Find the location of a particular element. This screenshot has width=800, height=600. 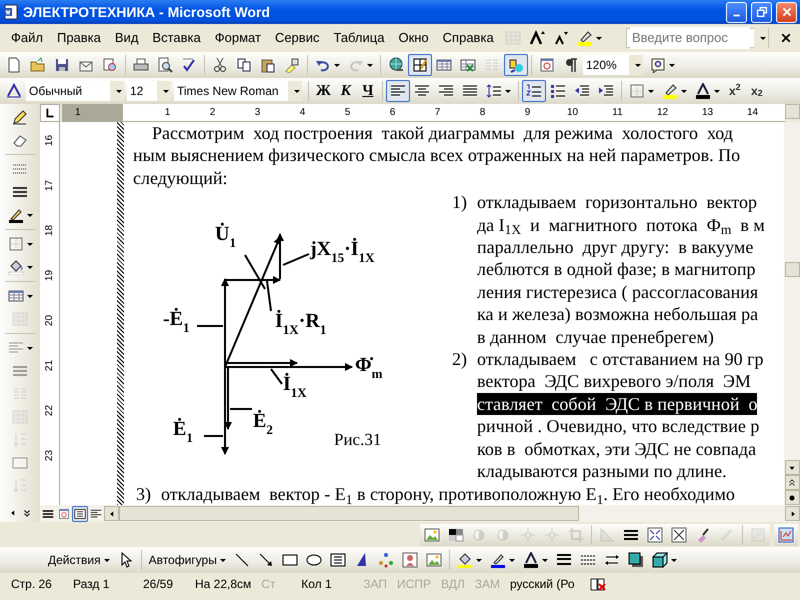

vertical-scrollbar is located at coordinates (792, 314).